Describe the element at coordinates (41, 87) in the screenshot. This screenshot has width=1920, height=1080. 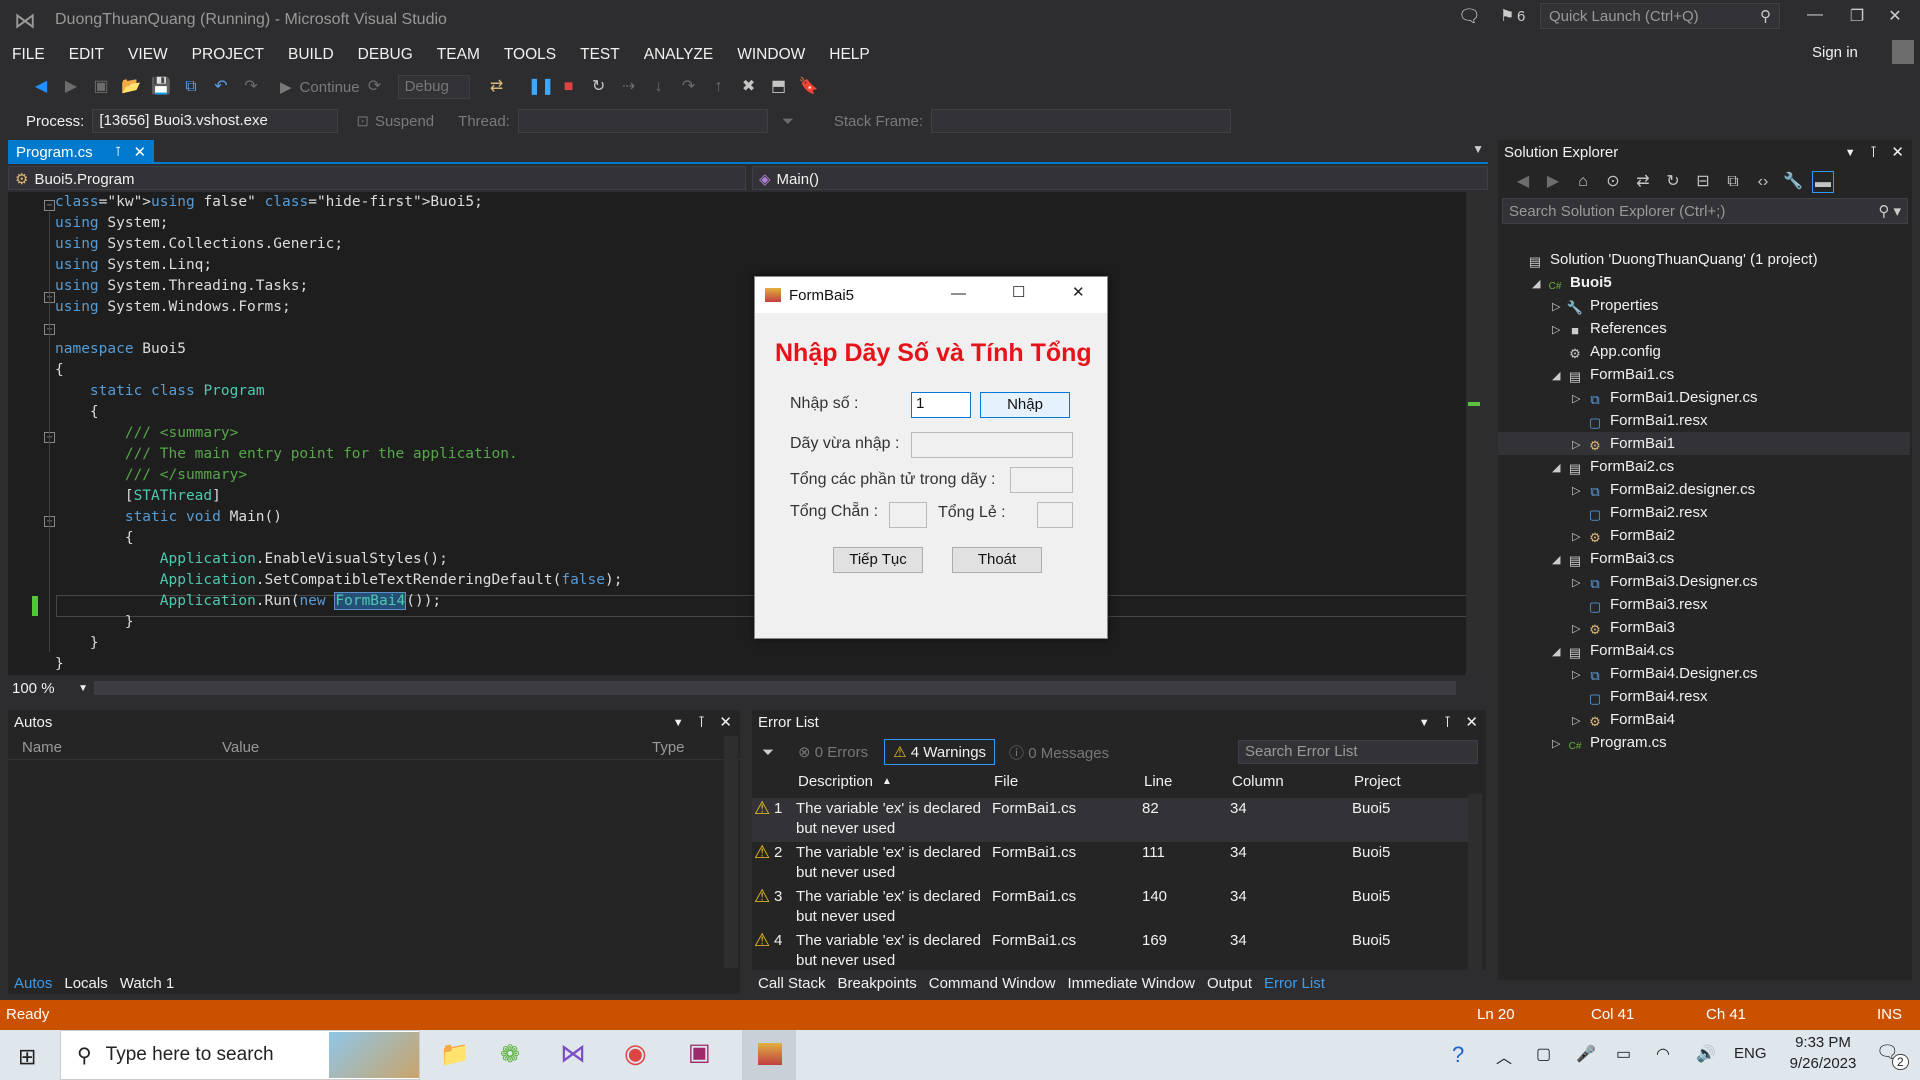
I see `navigate-back-icon: ◀` at that location.